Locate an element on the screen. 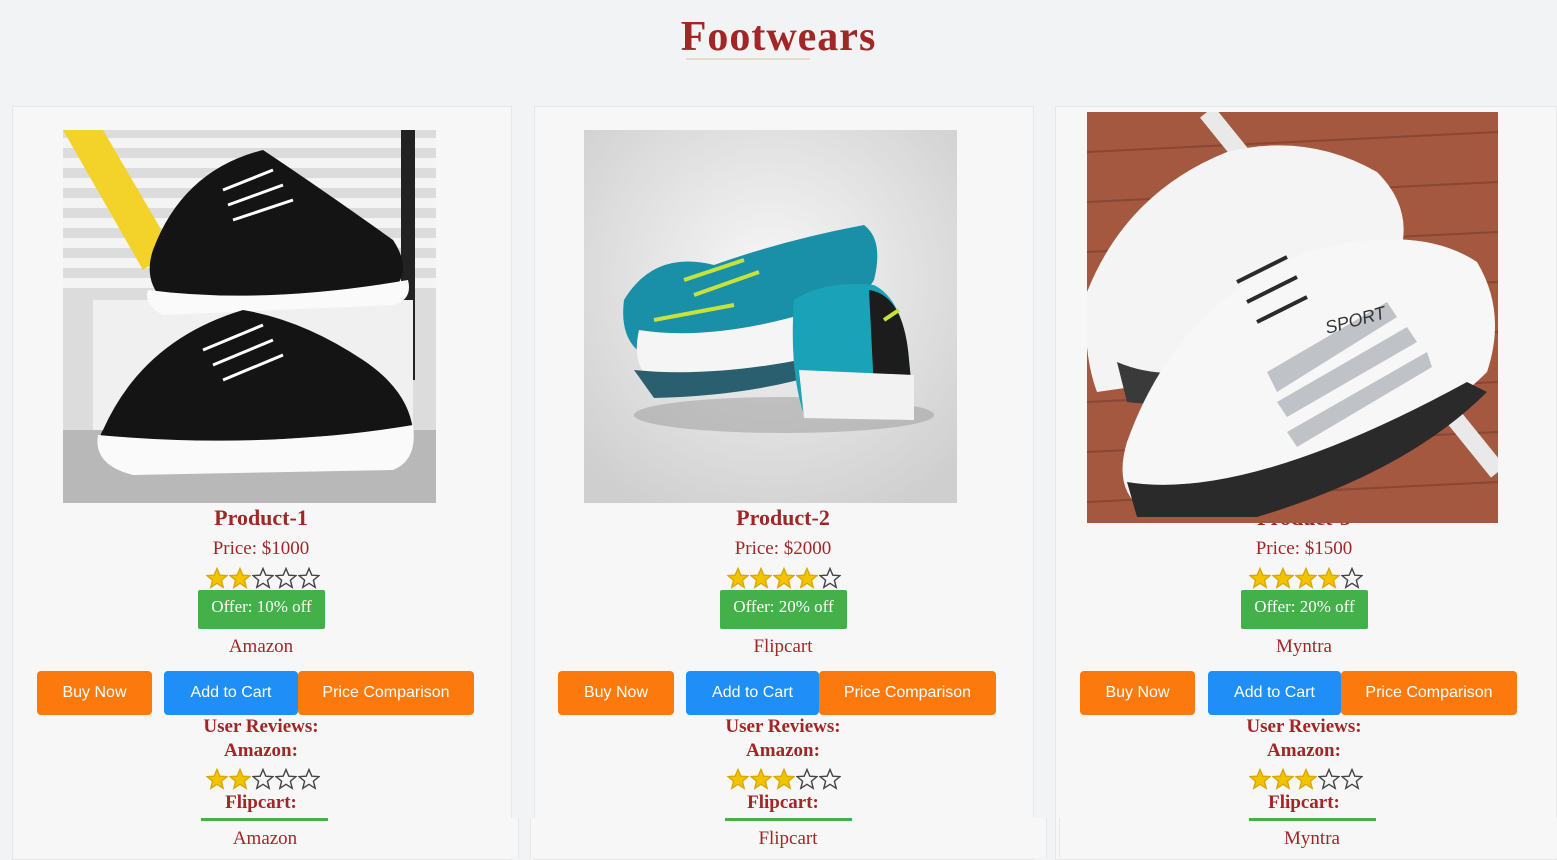 The width and height of the screenshot is (1557, 860). offer-badge: Offer: 10% off is located at coordinates (261, 609).